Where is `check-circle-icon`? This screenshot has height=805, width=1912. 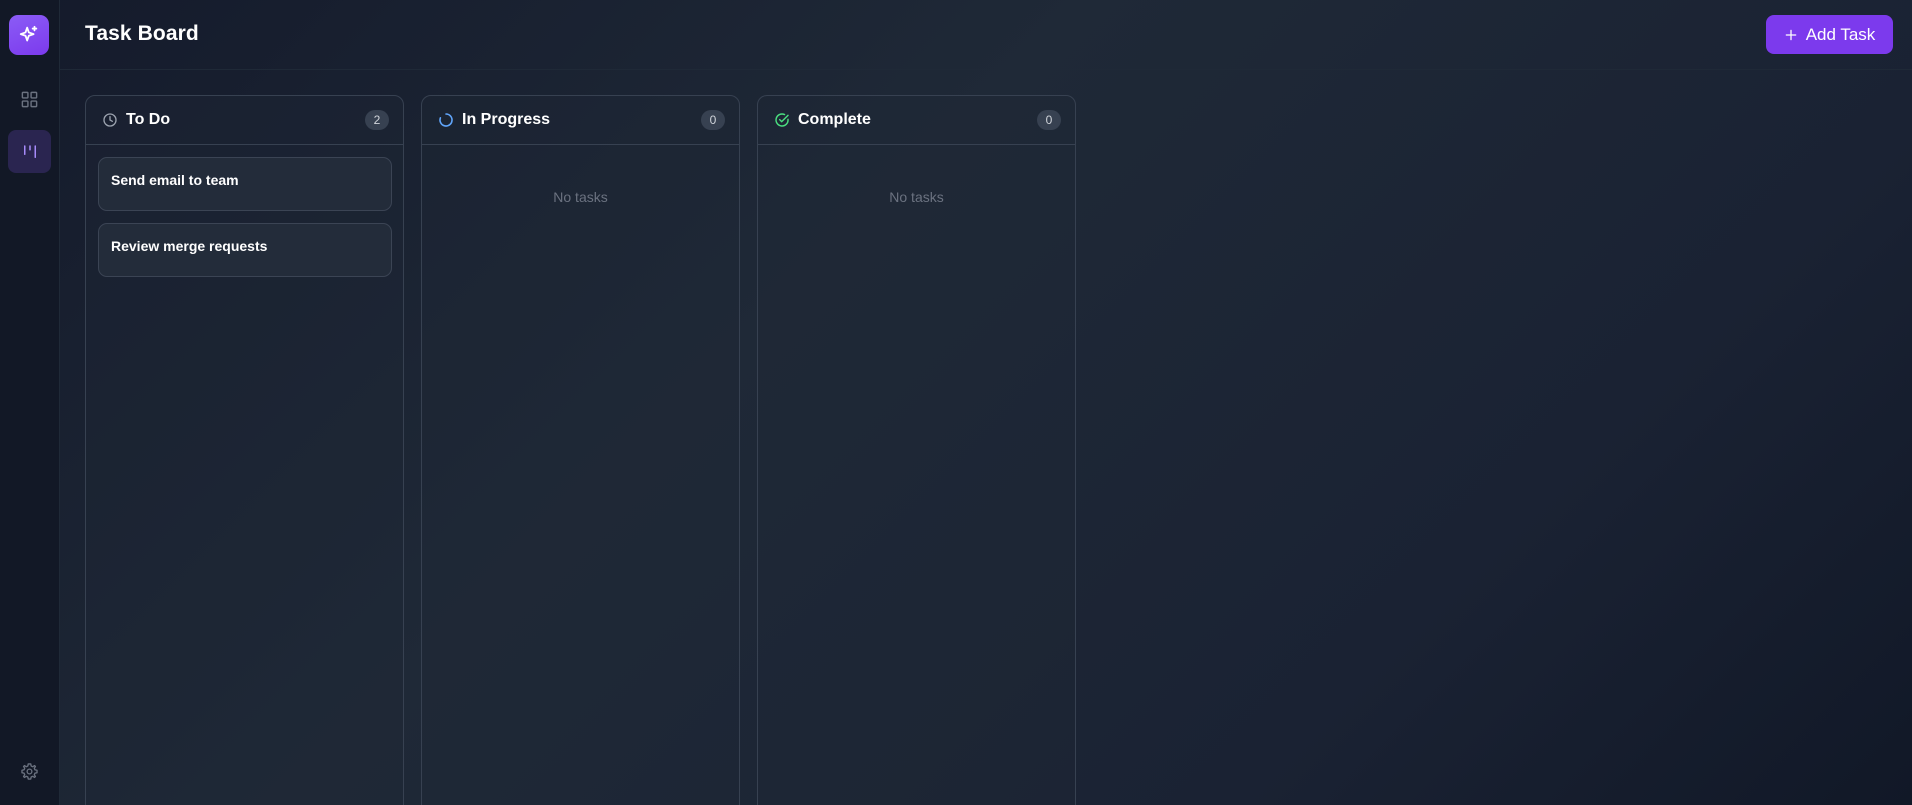 check-circle-icon is located at coordinates (782, 120).